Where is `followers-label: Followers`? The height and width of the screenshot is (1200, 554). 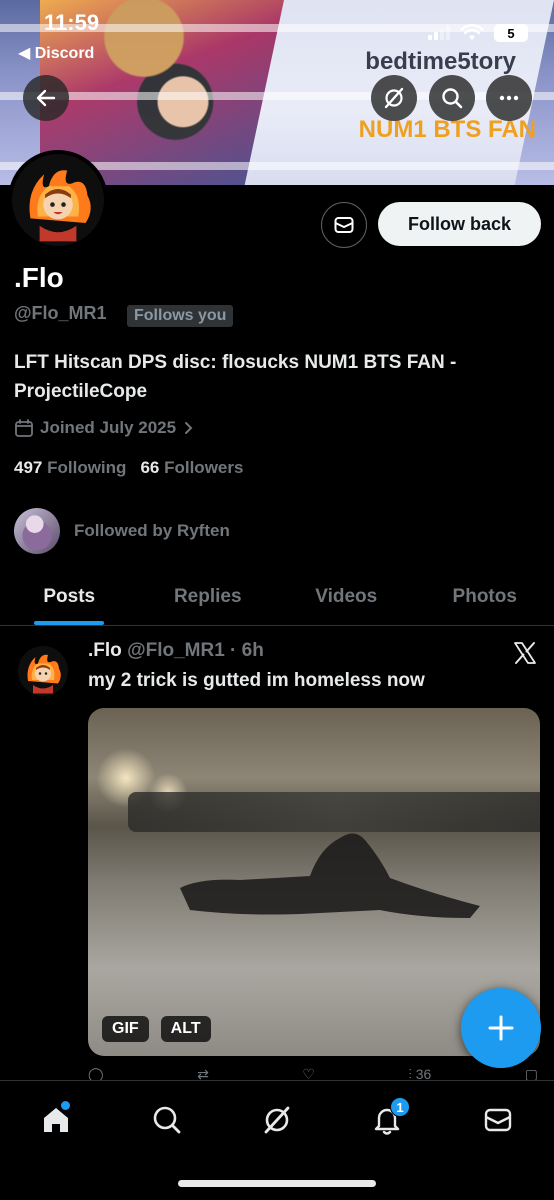 followers-label: Followers is located at coordinates (204, 467).